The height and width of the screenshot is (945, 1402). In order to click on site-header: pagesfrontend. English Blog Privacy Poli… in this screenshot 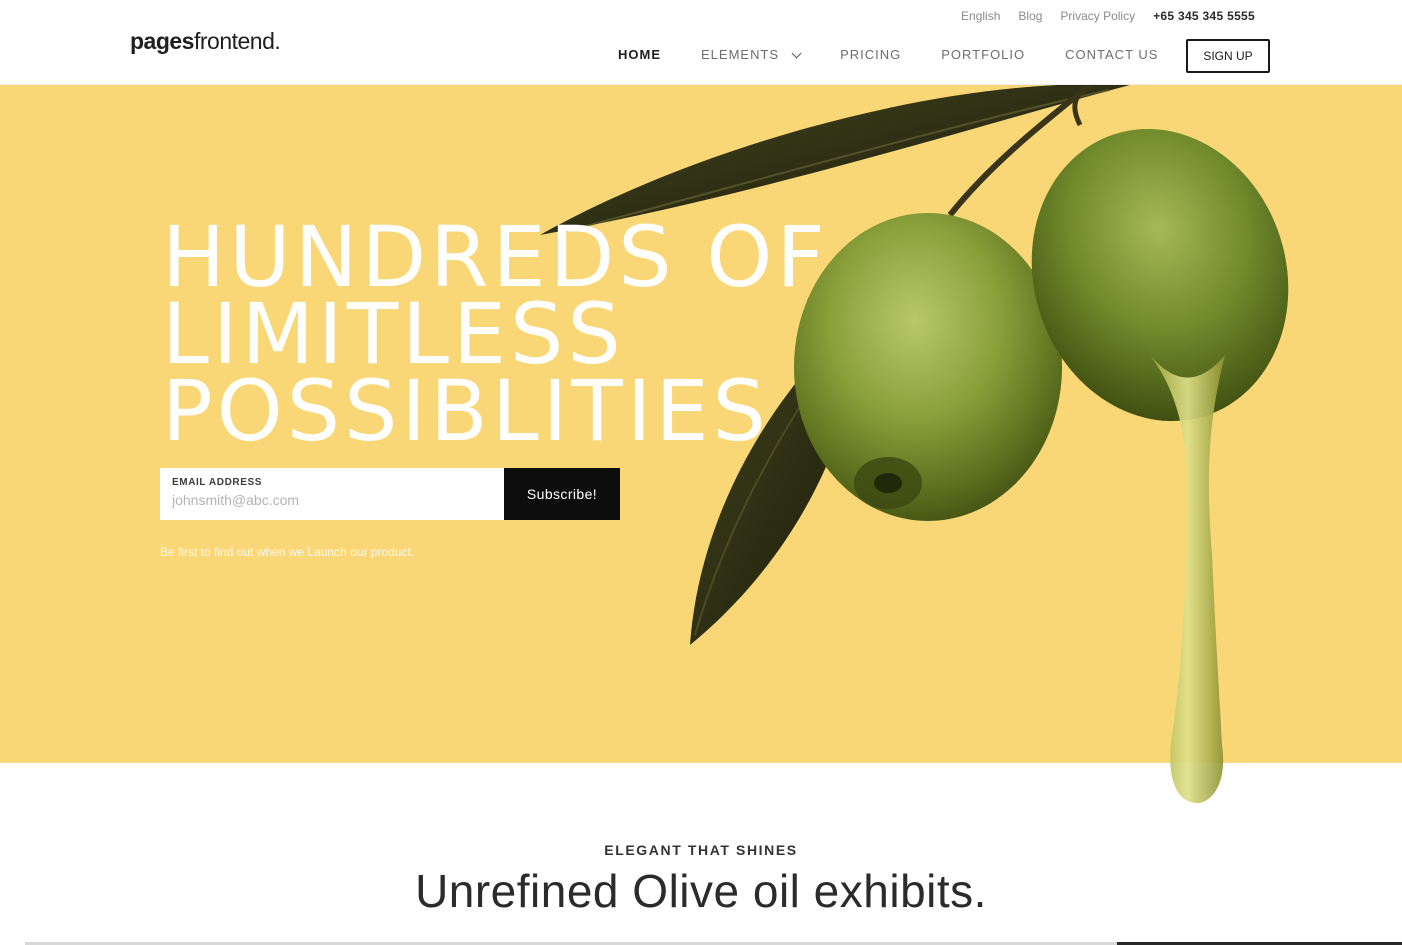, I will do `click(701, 42)`.